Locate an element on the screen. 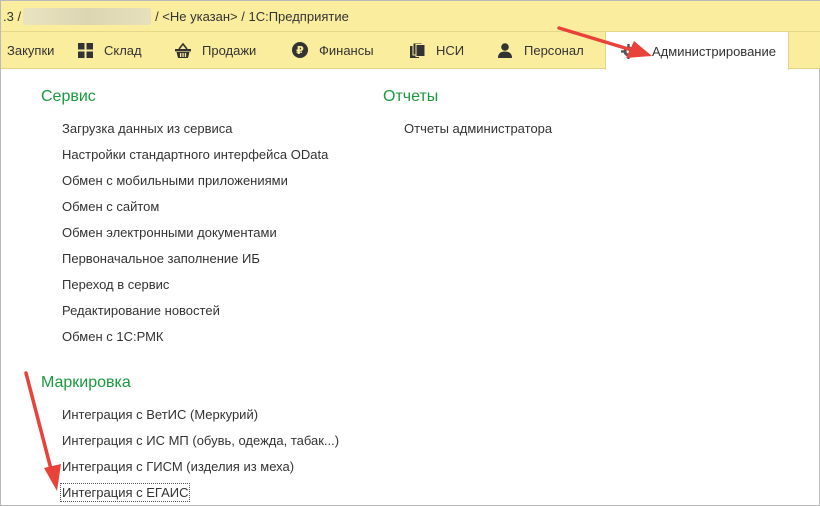  tab-zakupki: Закупки is located at coordinates (39, 50).